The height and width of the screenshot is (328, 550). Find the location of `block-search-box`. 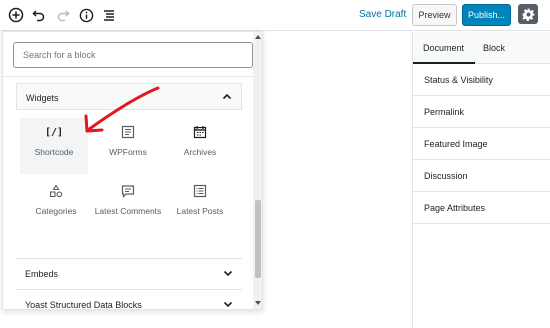

block-search-box is located at coordinates (133, 55).